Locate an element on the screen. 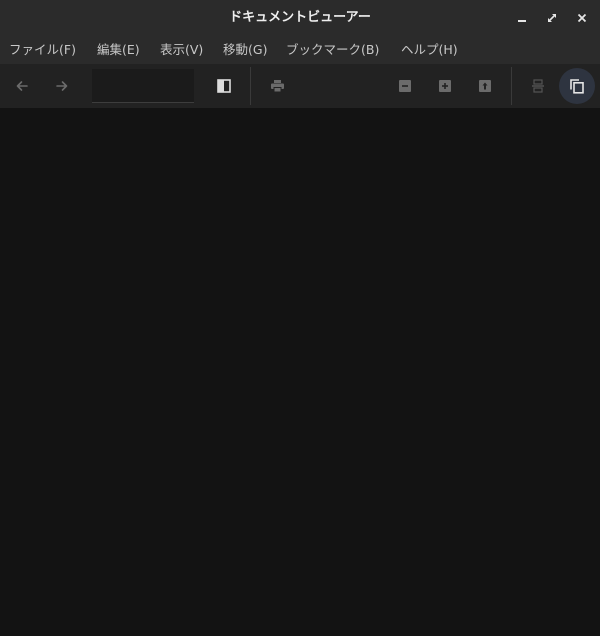 The image size is (600, 636). zoom-out-icon is located at coordinates (405, 86).